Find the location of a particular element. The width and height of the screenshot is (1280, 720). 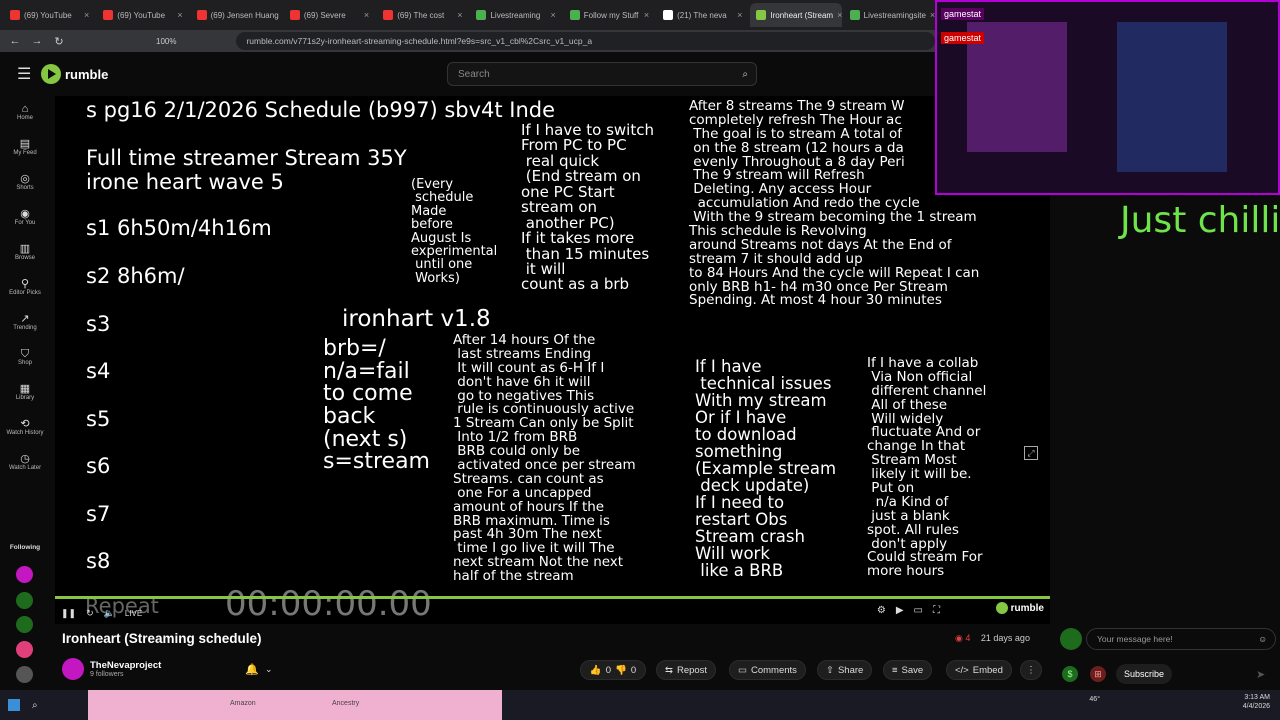

like-dislike-buttons: 👍 0 👎 0 is located at coordinates (613, 670).